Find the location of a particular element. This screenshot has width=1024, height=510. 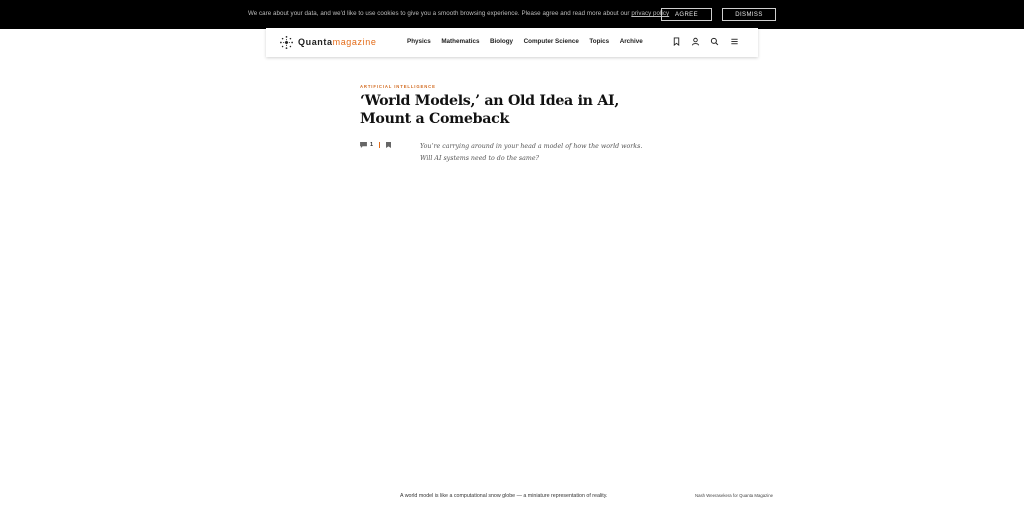

search-icon is located at coordinates (714, 41).